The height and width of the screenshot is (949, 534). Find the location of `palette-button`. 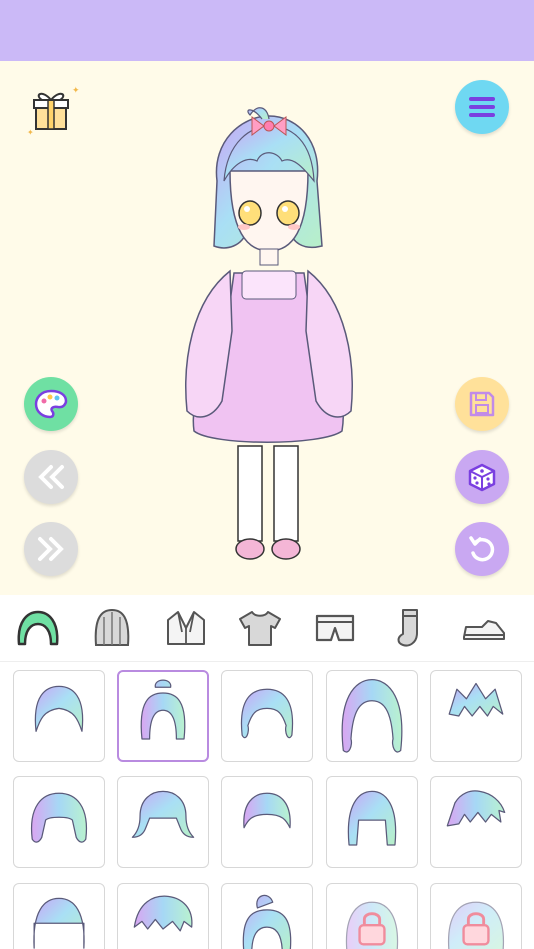

palette-button is located at coordinates (51, 404).